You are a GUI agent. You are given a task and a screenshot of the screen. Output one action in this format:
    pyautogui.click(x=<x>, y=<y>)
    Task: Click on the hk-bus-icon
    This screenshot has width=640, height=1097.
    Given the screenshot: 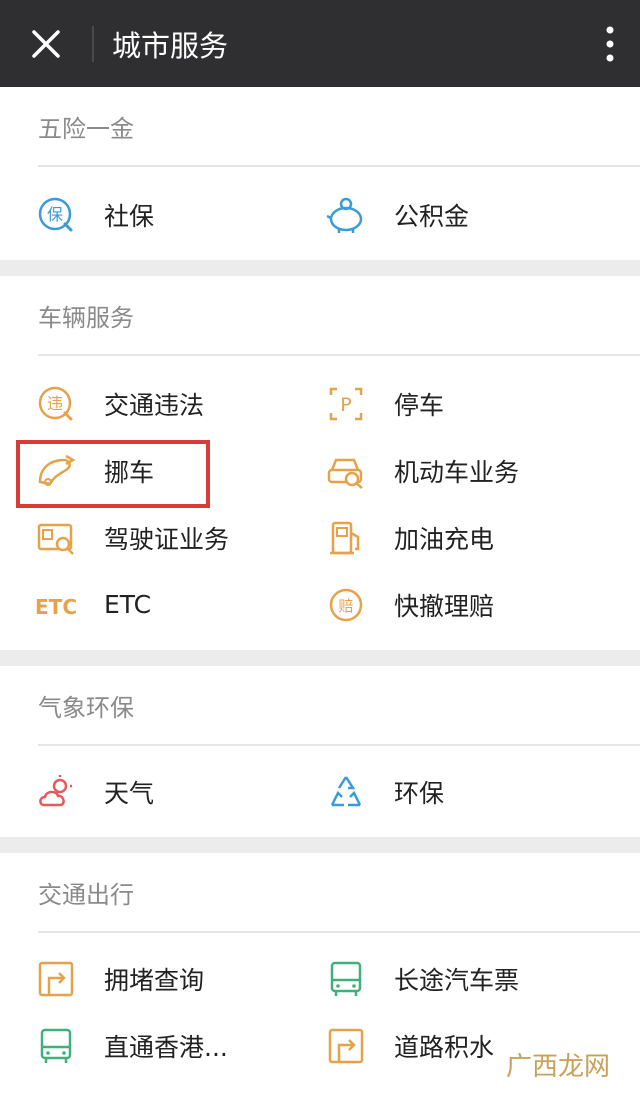 What is the action you would take?
    pyautogui.click(x=56, y=1046)
    